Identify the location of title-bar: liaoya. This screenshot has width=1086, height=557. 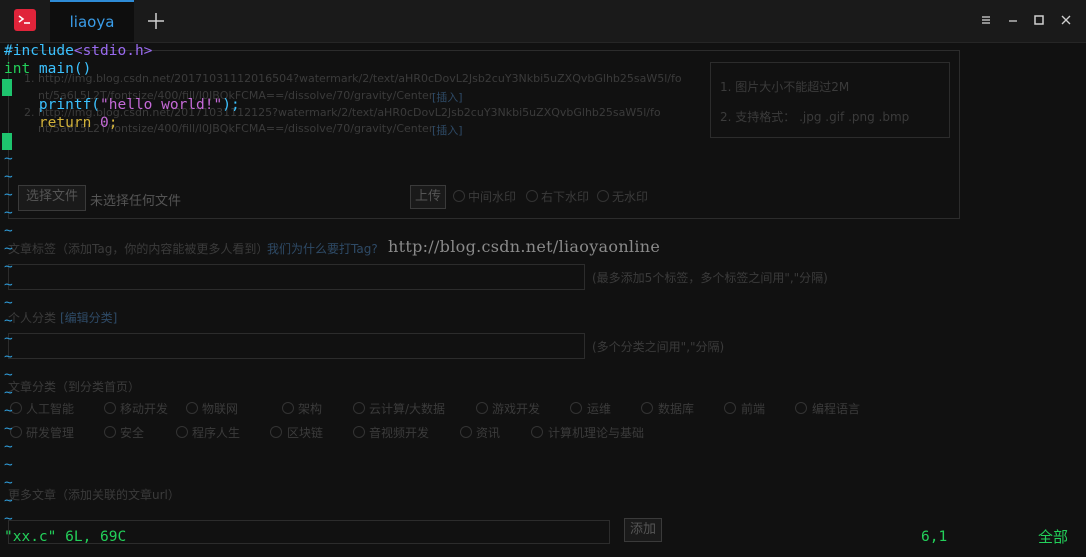
(543, 21).